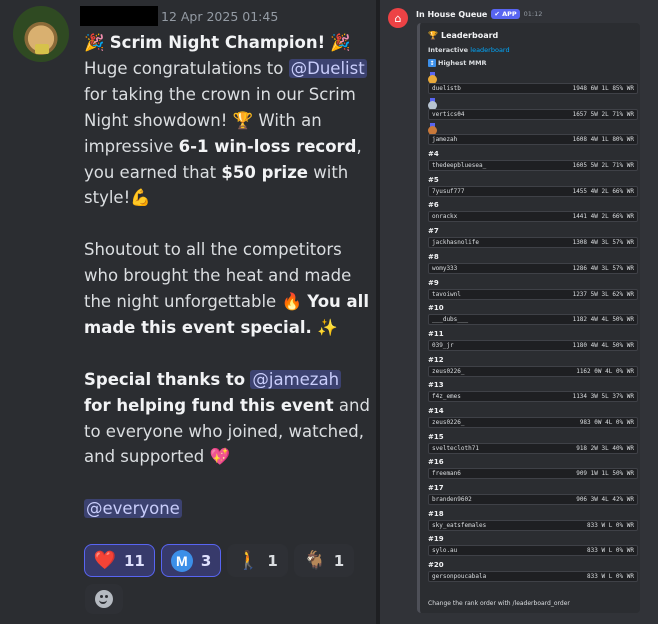 This screenshot has height=624, width=658. What do you see at coordinates (296, 379) in the screenshot?
I see `mention-jamezah: @jamezah` at bounding box center [296, 379].